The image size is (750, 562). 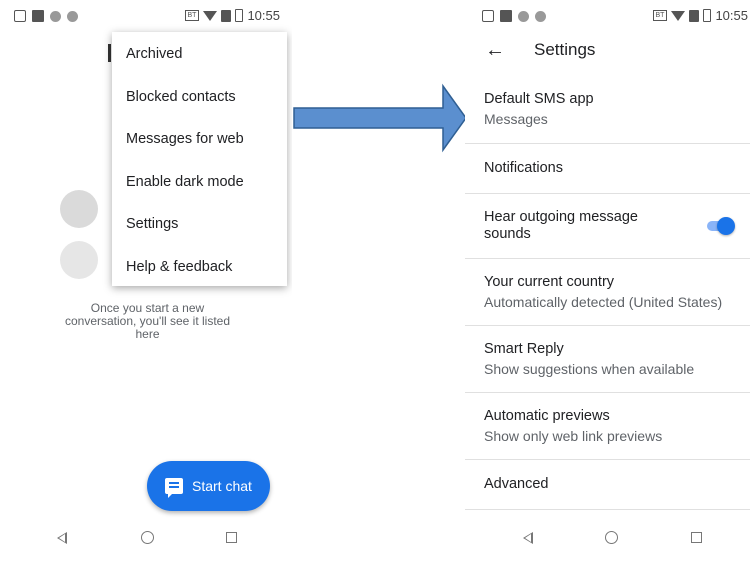 What do you see at coordinates (199, 224) in the screenshot?
I see `menu-item-settings: Settings` at bounding box center [199, 224].